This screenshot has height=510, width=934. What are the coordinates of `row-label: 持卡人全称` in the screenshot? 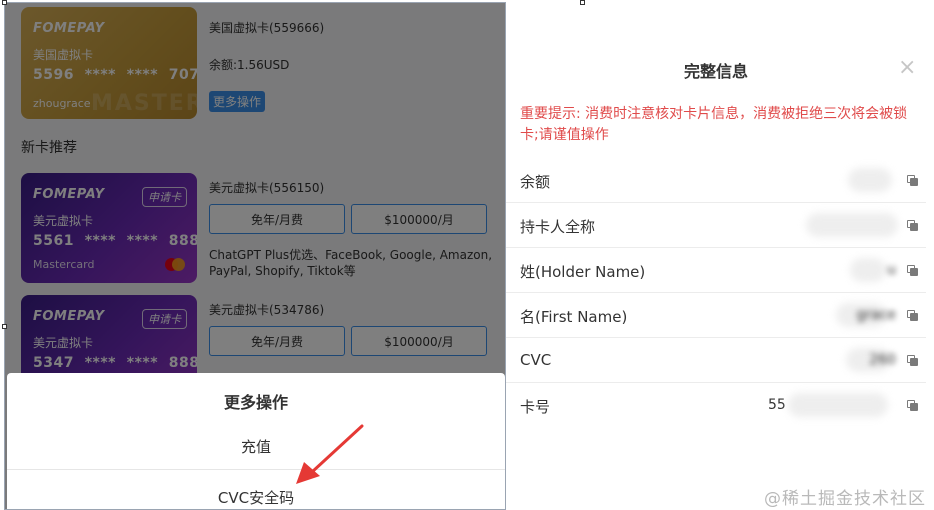 It's located at (558, 227).